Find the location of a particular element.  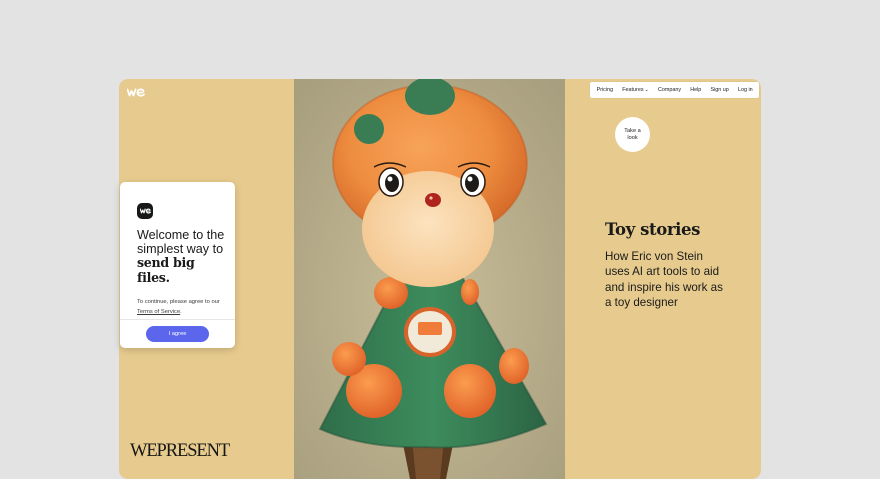

nav-company: Company is located at coordinates (669, 90).